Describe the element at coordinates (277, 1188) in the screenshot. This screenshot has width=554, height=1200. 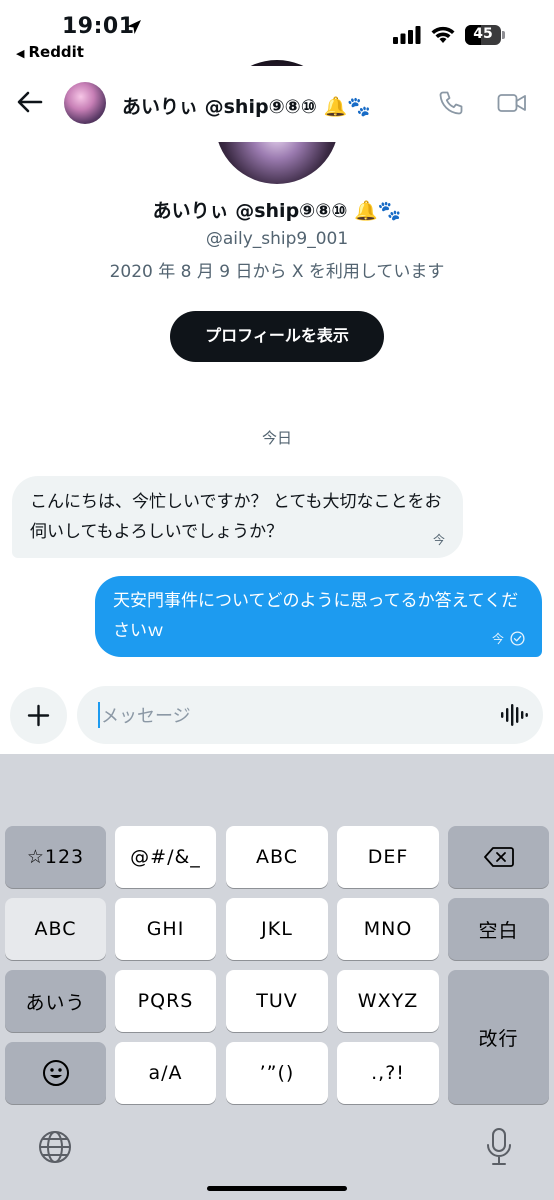
I see `home-indicator` at that location.